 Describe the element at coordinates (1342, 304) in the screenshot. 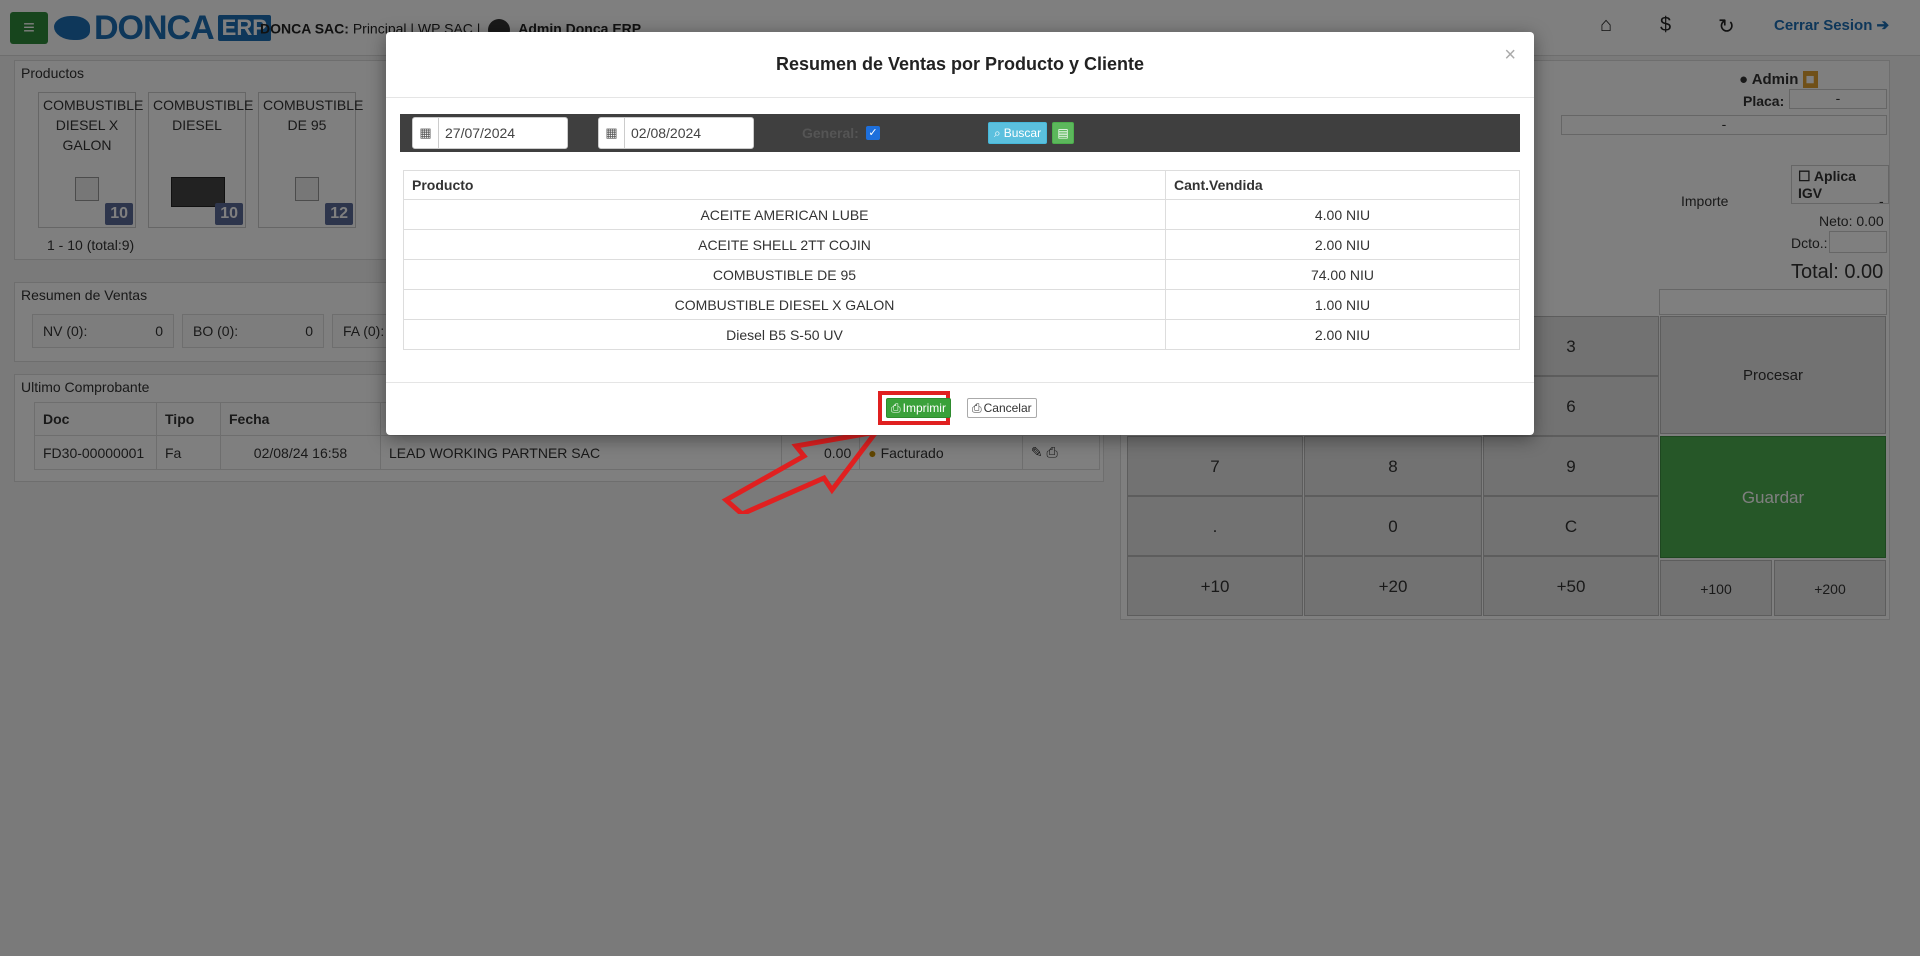

I see `cell-cantidad: 1.00 NIU` at that location.